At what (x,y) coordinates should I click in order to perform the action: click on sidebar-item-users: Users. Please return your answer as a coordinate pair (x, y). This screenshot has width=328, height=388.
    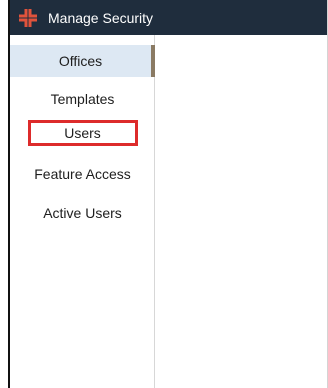
    Looking at the image, I should click on (82, 133).